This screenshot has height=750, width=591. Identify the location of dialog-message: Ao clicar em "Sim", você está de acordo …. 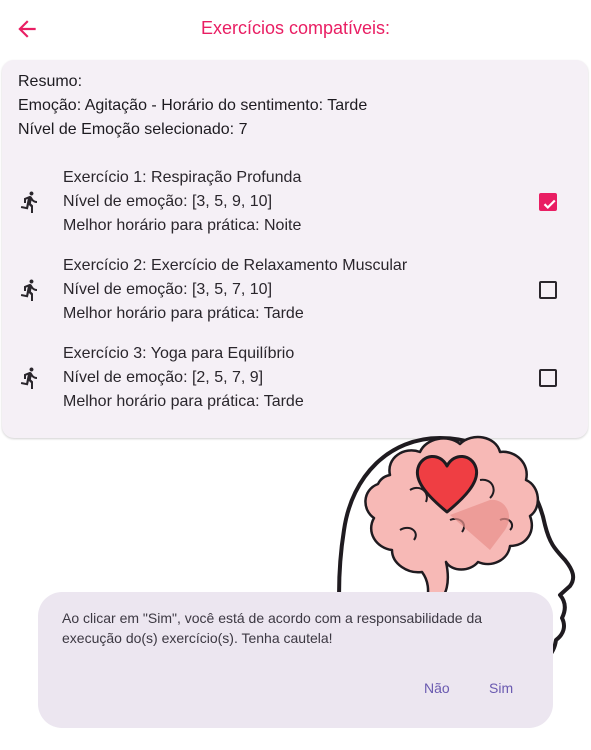
(272, 628).